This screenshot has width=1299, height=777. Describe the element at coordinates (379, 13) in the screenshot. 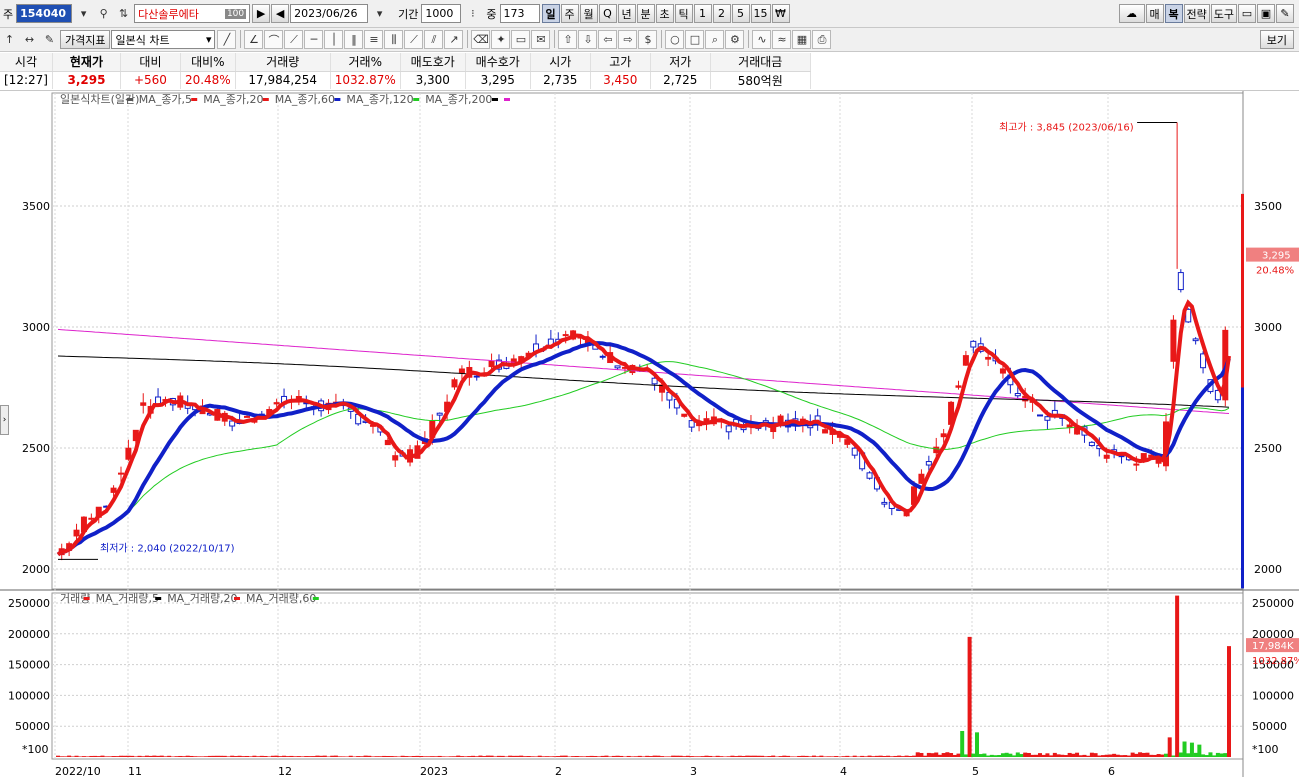

I see `calendar-dropdown-icon: ▾` at that location.